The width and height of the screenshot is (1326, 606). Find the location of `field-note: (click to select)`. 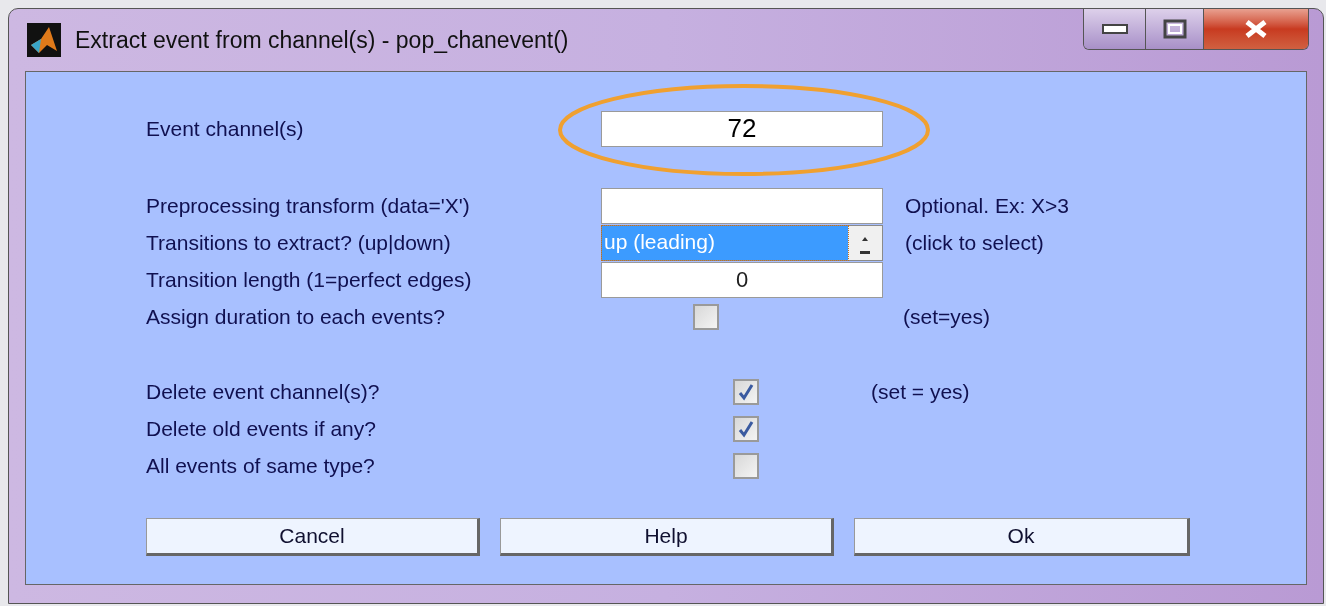

field-note: (click to select) is located at coordinates (974, 242).